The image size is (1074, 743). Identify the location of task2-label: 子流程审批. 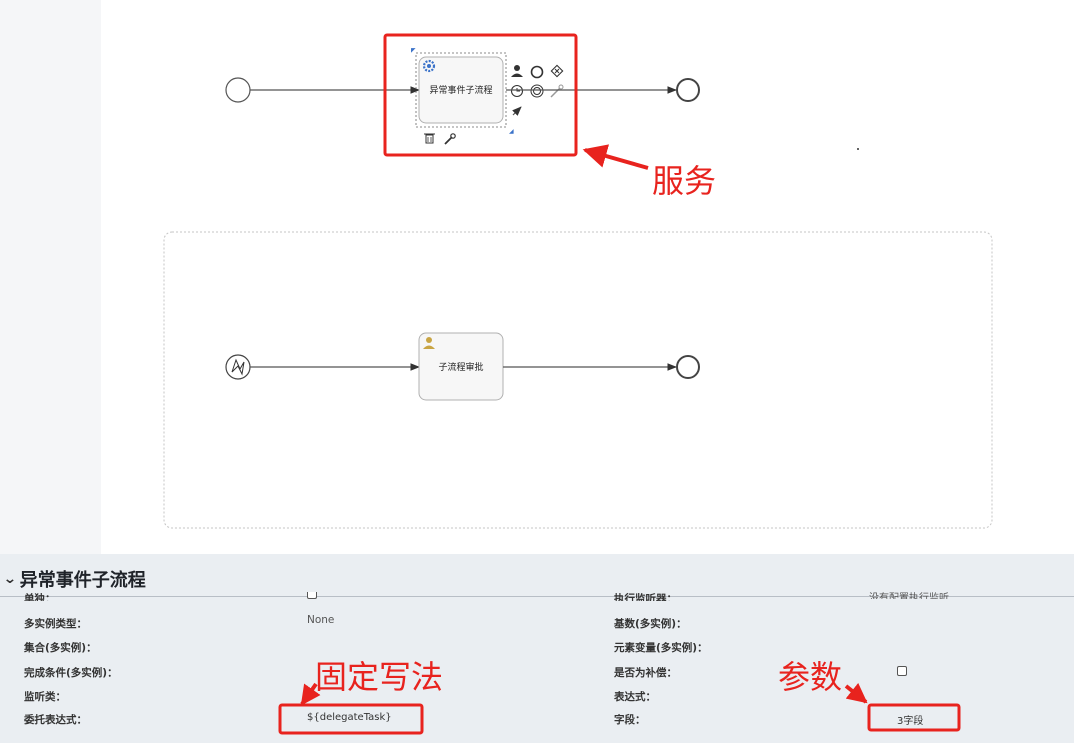
(460, 367).